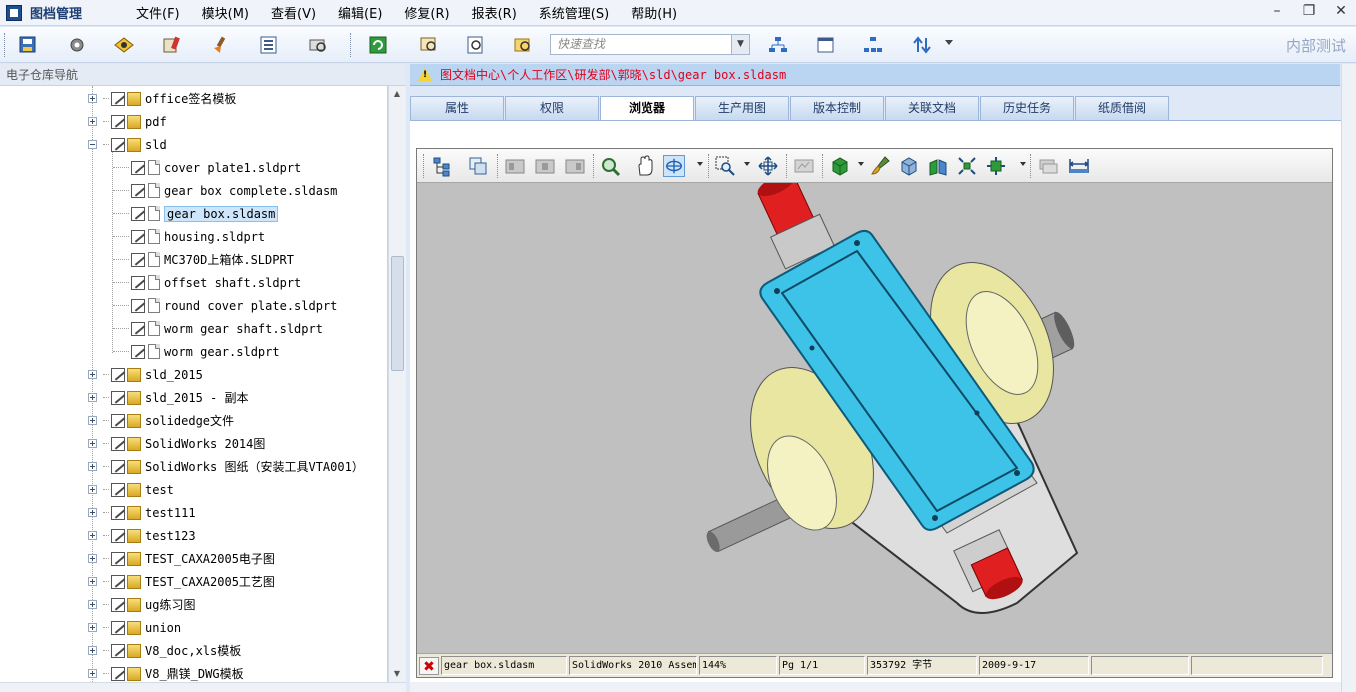 This screenshot has height=692, width=1356. What do you see at coordinates (650, 44) in the screenshot?
I see `quick-search-input: 快速查找 ▼` at bounding box center [650, 44].